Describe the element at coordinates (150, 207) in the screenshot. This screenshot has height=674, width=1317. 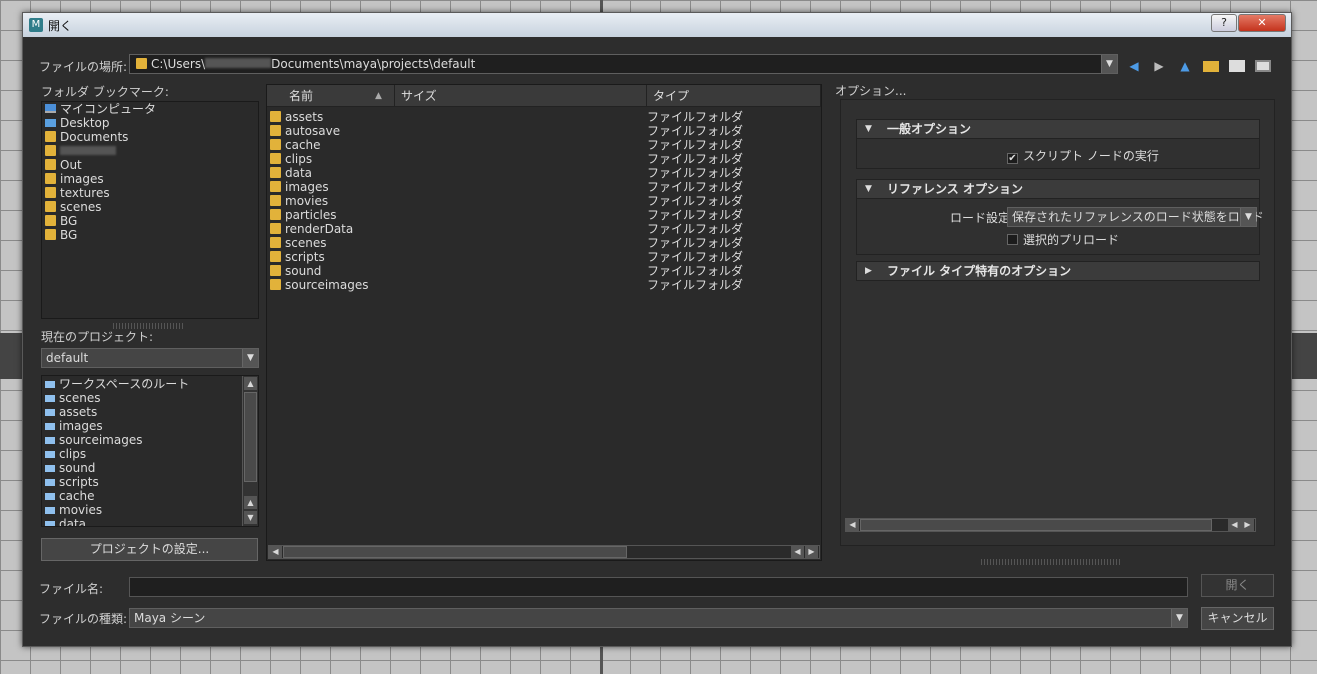
I see `bookmark-item: scenes` at that location.